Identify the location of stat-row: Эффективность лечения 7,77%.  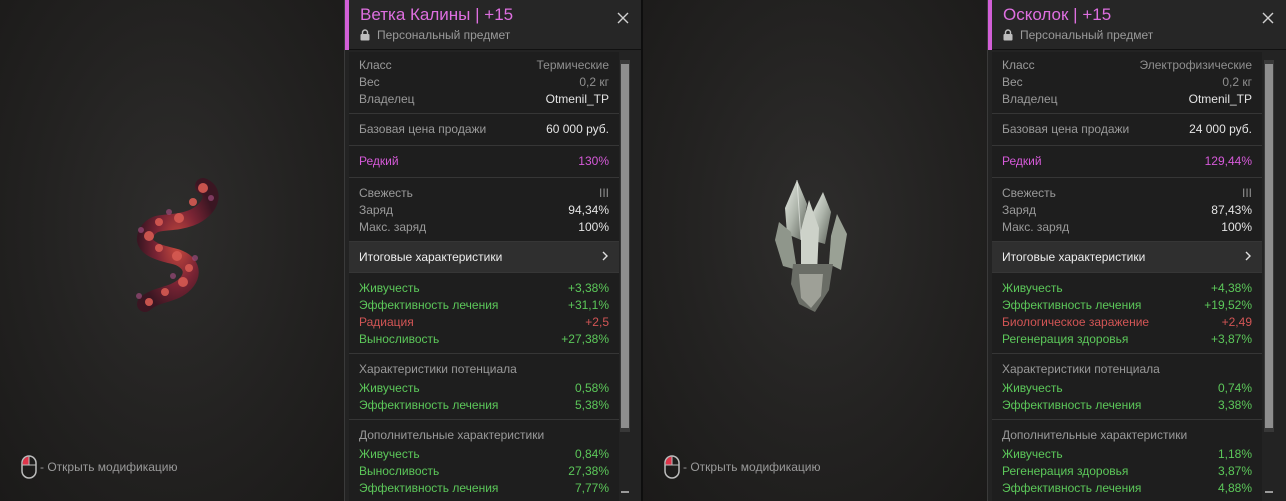
(484, 488).